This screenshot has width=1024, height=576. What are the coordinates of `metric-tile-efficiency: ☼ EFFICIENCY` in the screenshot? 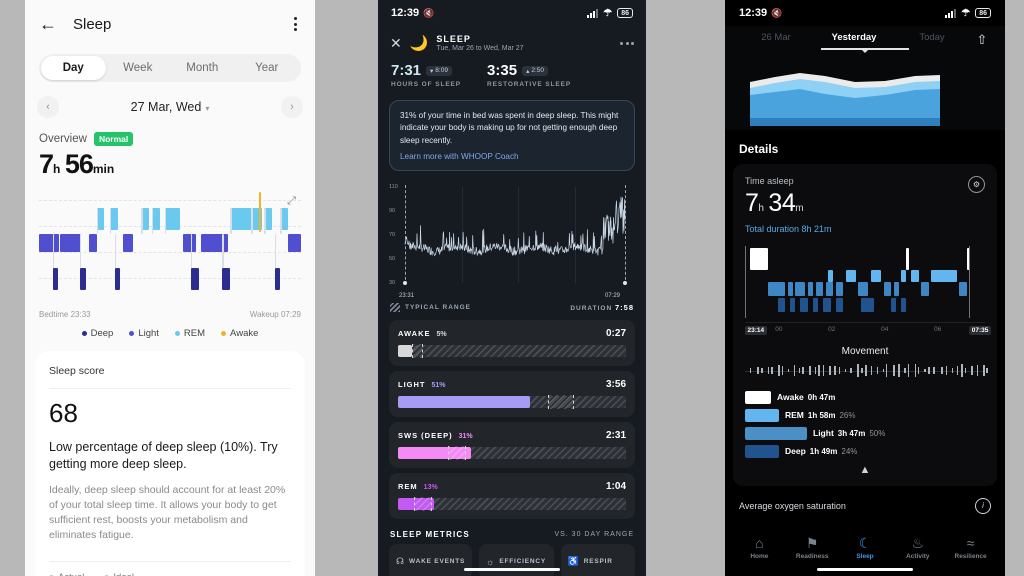 It's located at (516, 559).